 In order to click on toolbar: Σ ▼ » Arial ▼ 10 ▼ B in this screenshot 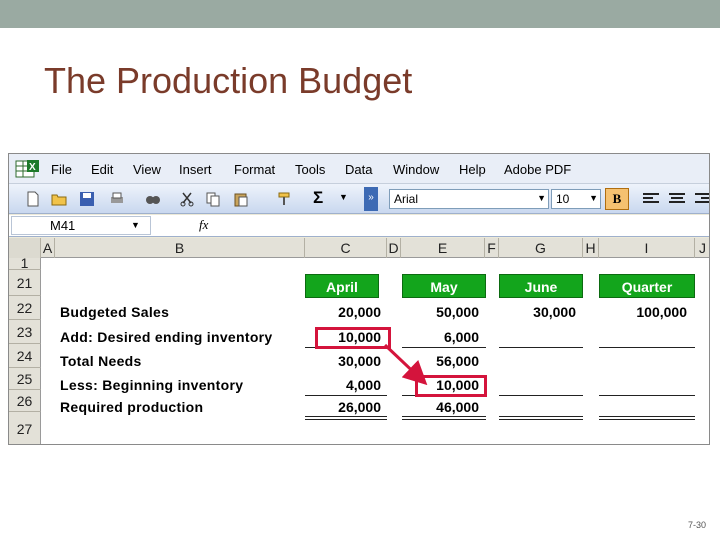, I will do `click(359, 199)`.